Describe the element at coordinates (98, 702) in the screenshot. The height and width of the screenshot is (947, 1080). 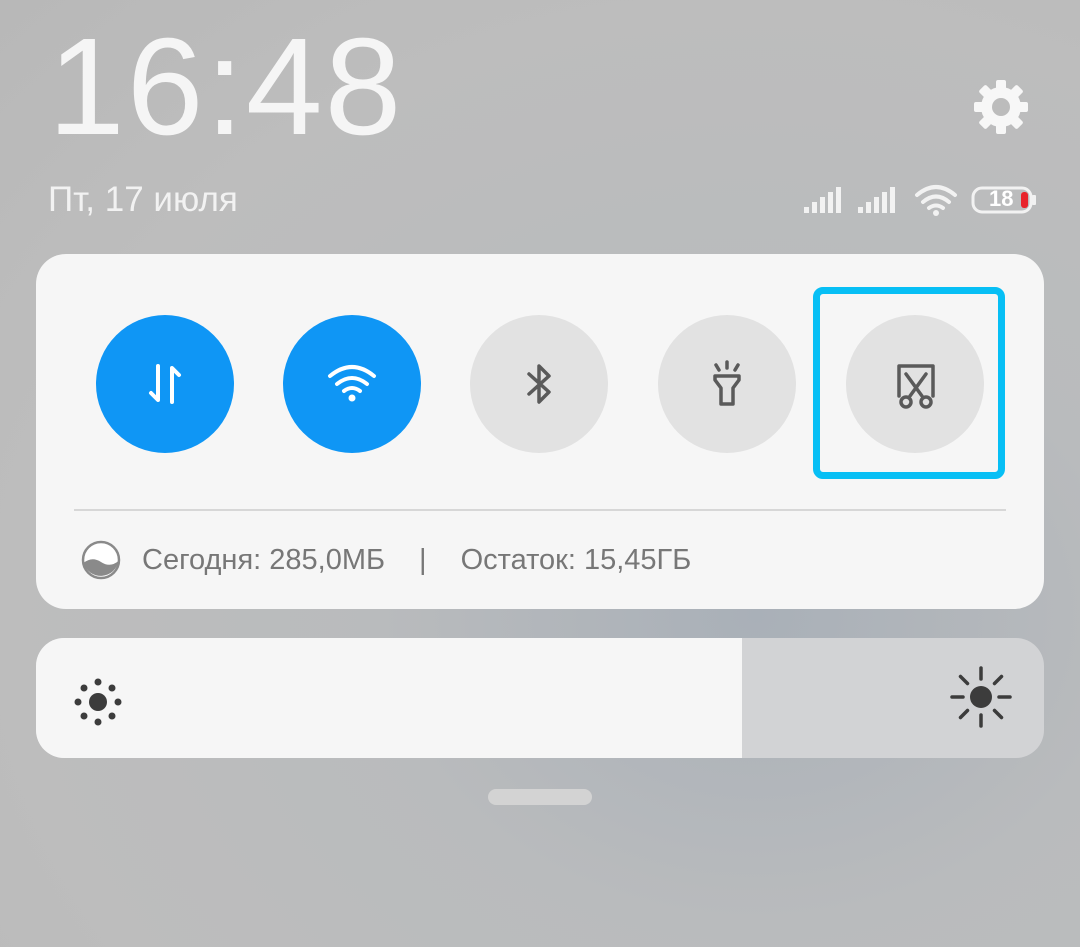
I see `brightness-low-icon` at that location.